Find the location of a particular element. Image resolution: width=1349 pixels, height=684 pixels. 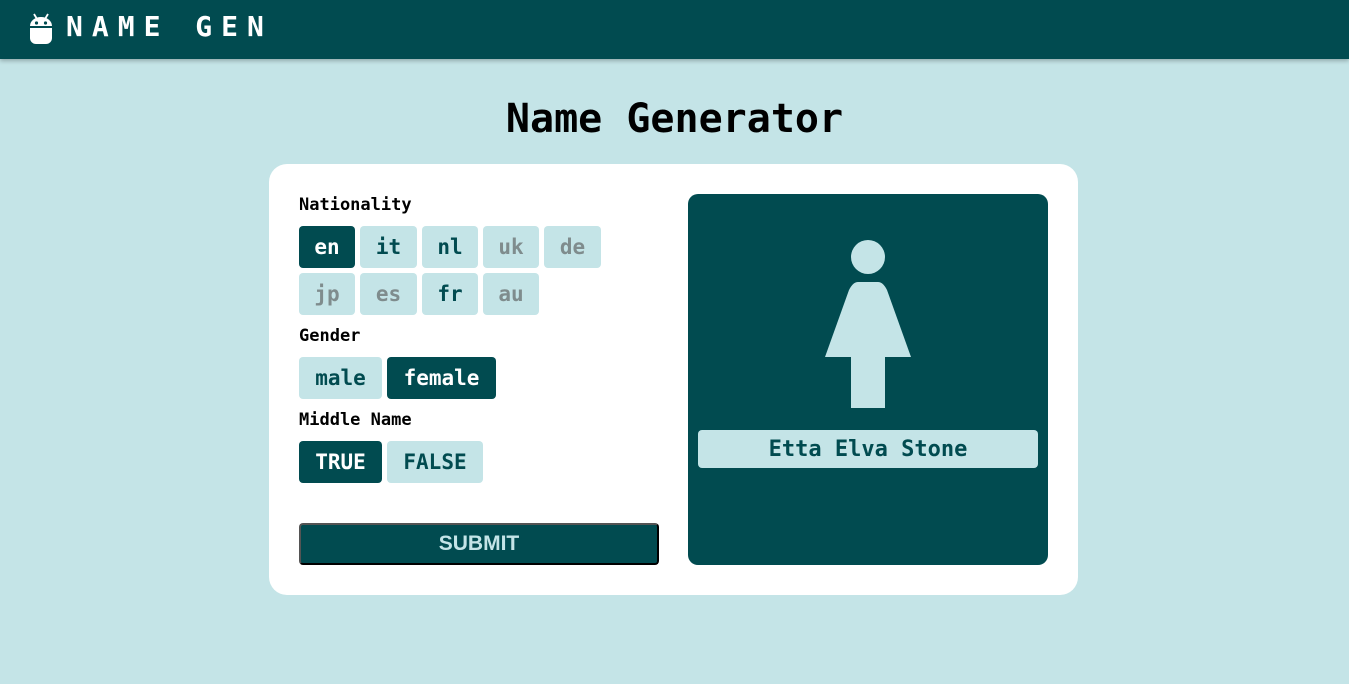

middle-name-option-true: TRUE is located at coordinates (340, 462).